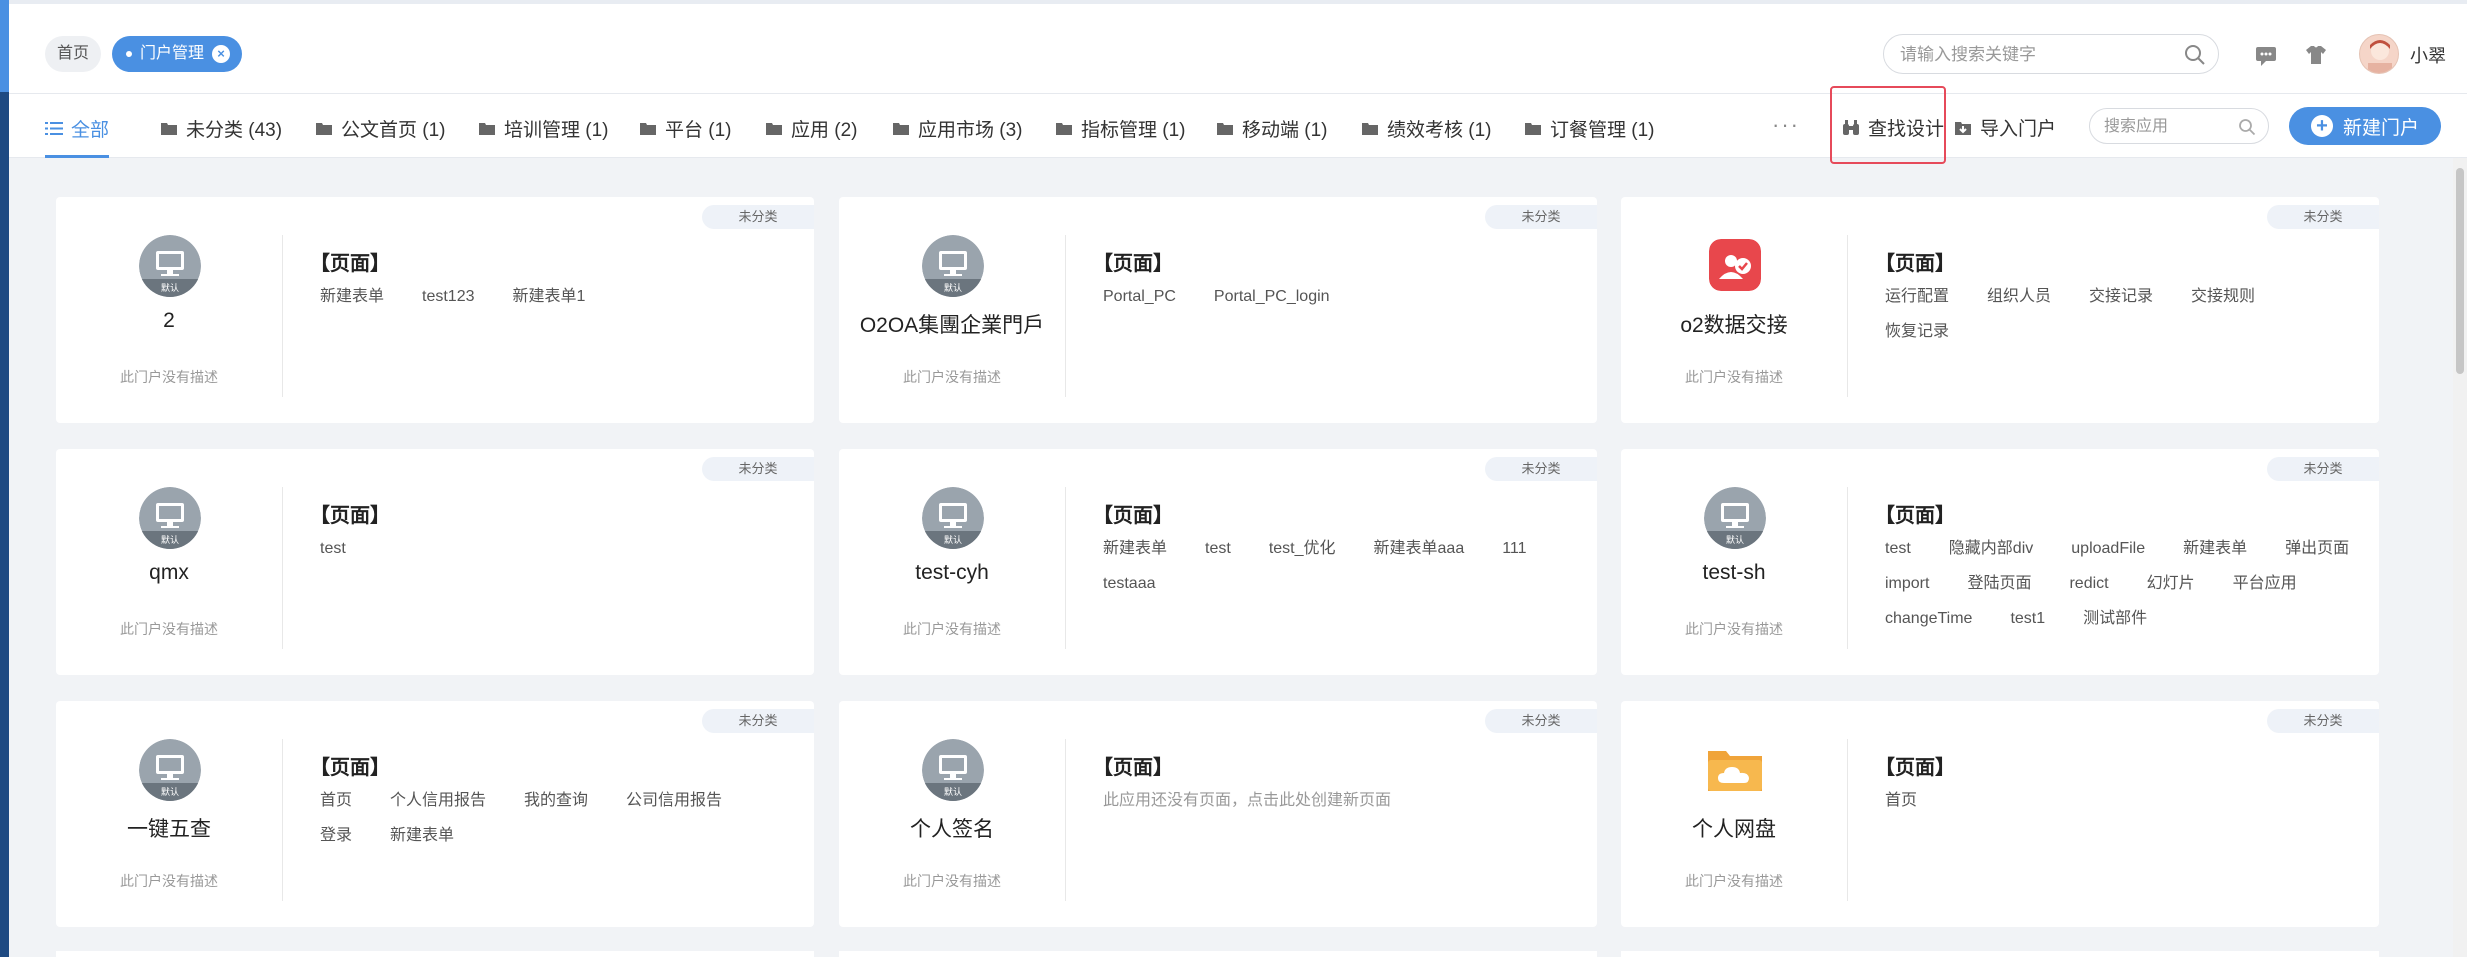 This screenshot has height=957, width=2467. Describe the element at coordinates (172, 53) in the screenshot. I see `breadcrumb-label: 门户管理` at that location.